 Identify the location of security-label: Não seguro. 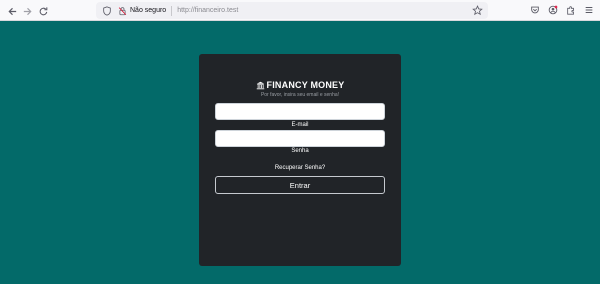
(148, 10).